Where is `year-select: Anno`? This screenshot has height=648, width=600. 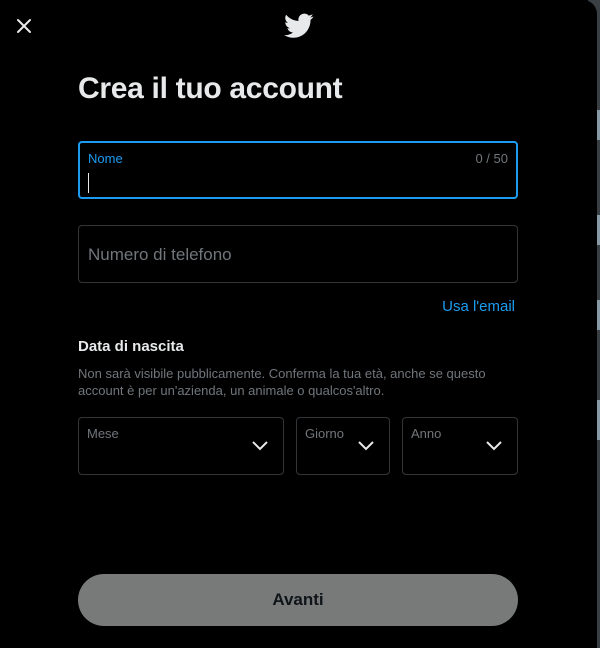
year-select: Anno is located at coordinates (460, 446).